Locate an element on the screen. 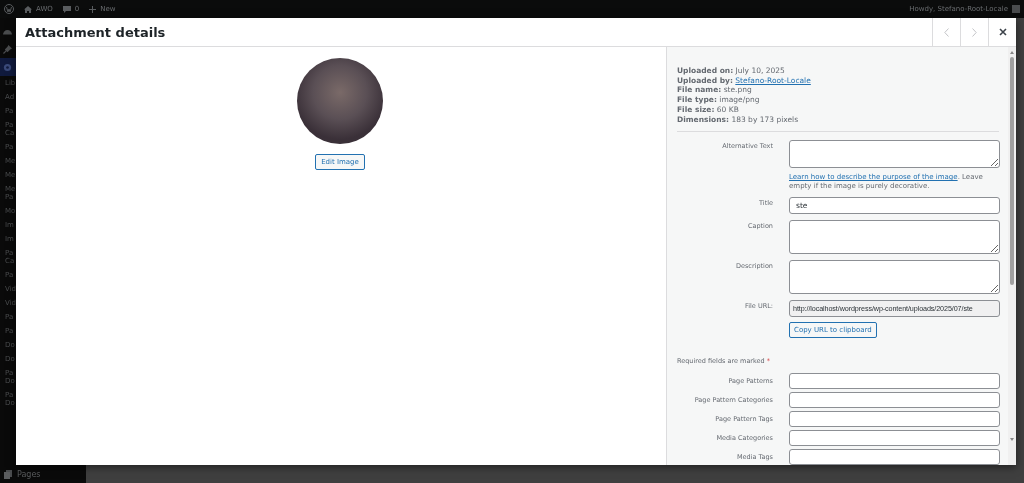  home-icon is located at coordinates (28, 9).